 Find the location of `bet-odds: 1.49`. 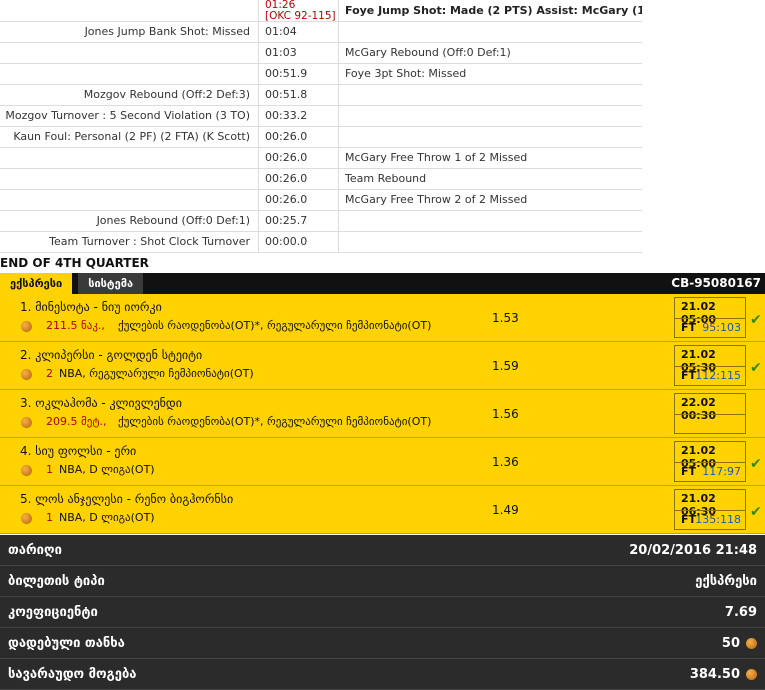

bet-odds: 1.49 is located at coordinates (505, 510).